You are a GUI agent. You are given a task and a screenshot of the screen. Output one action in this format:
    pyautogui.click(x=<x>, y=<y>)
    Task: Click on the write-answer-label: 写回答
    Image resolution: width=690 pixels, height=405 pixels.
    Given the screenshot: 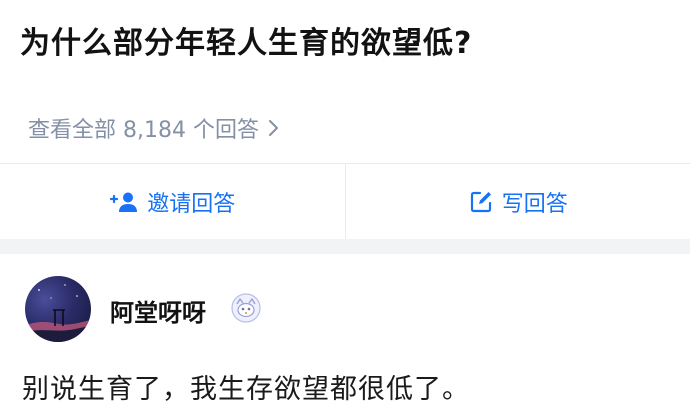 What is the action you would take?
    pyautogui.click(x=534, y=204)
    